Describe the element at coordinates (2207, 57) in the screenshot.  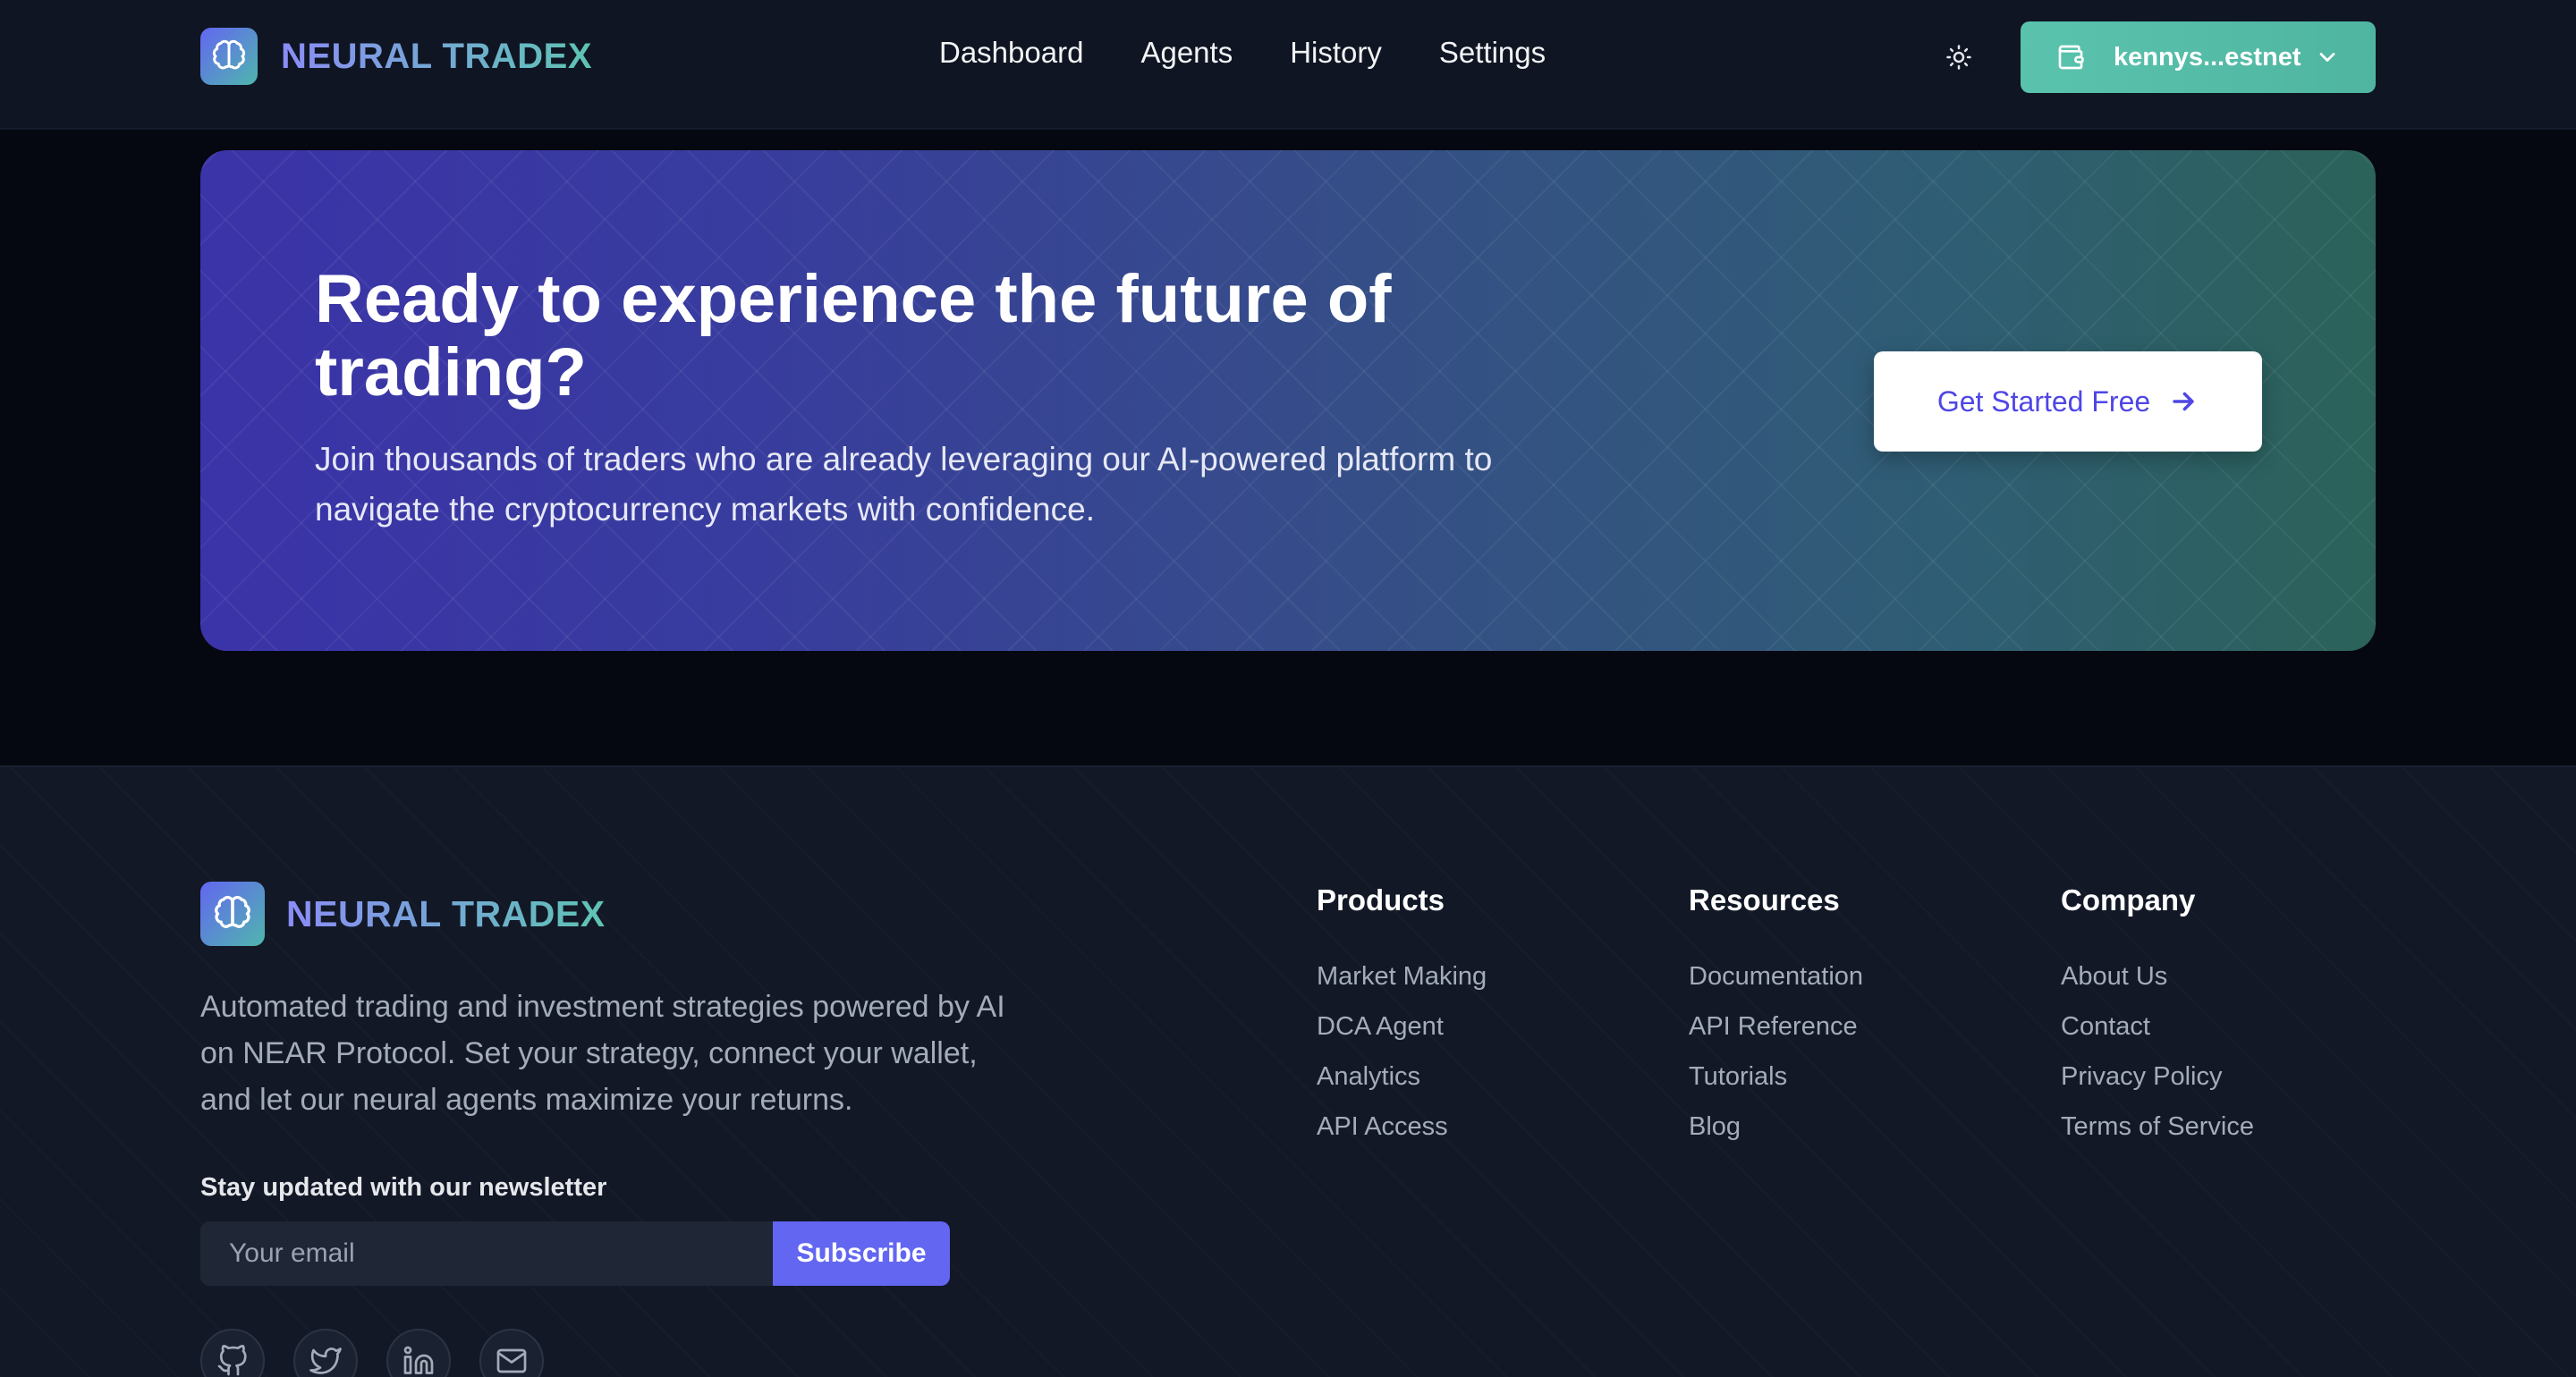
I see `wallet-account-label: kennys...estnet` at that location.